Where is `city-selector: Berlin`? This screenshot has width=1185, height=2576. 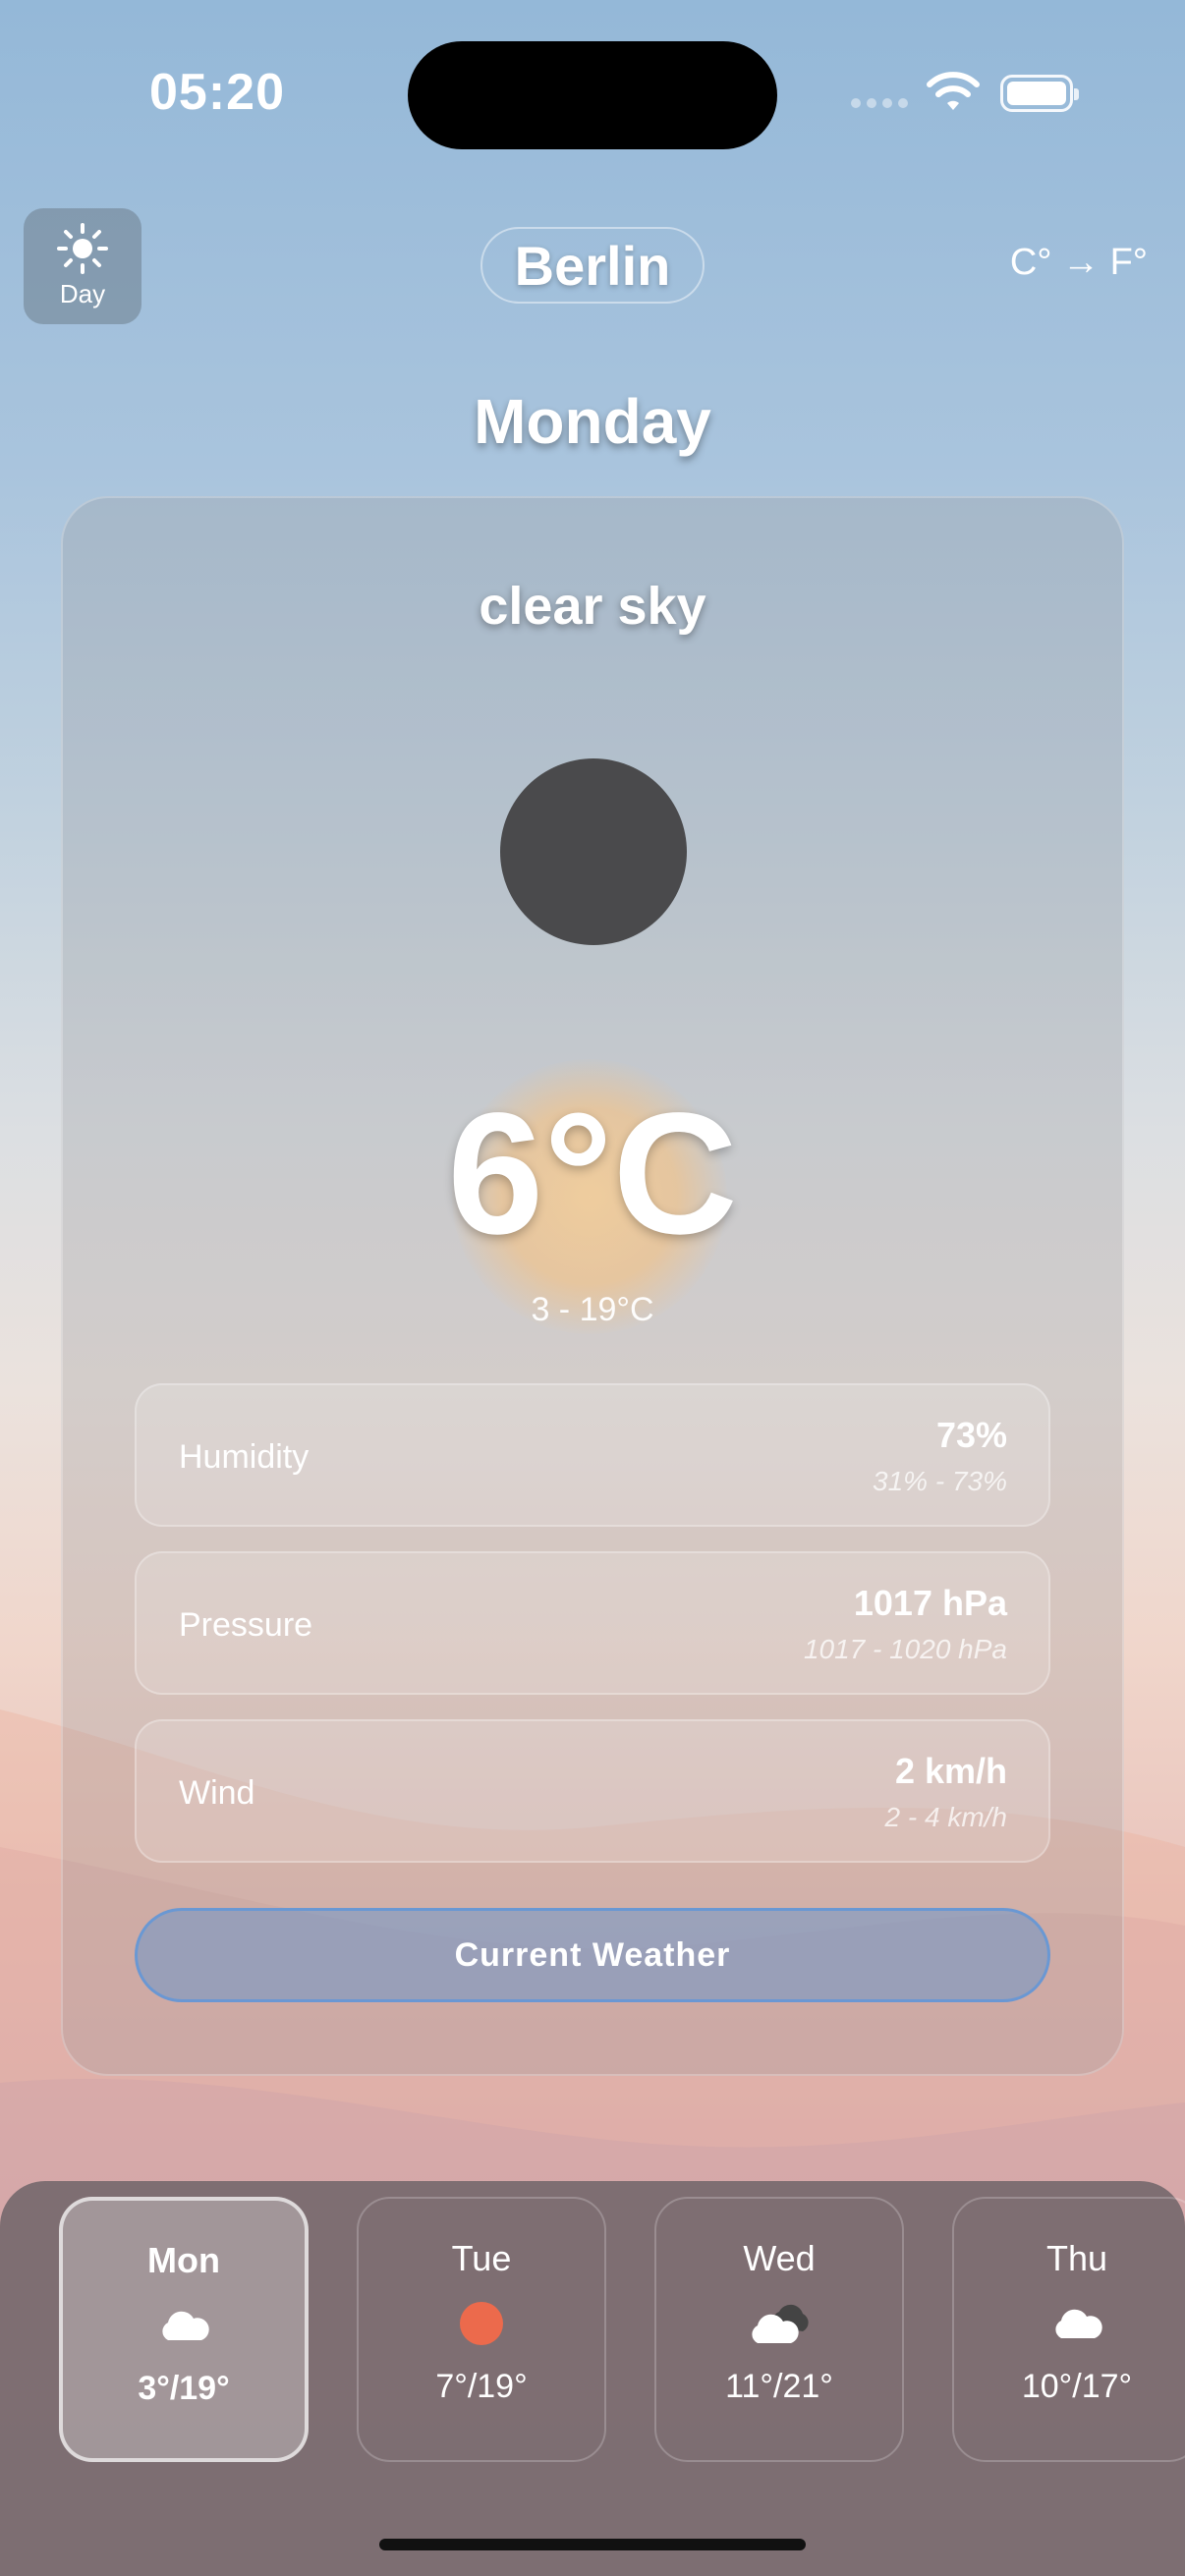 city-selector: Berlin is located at coordinates (592, 265).